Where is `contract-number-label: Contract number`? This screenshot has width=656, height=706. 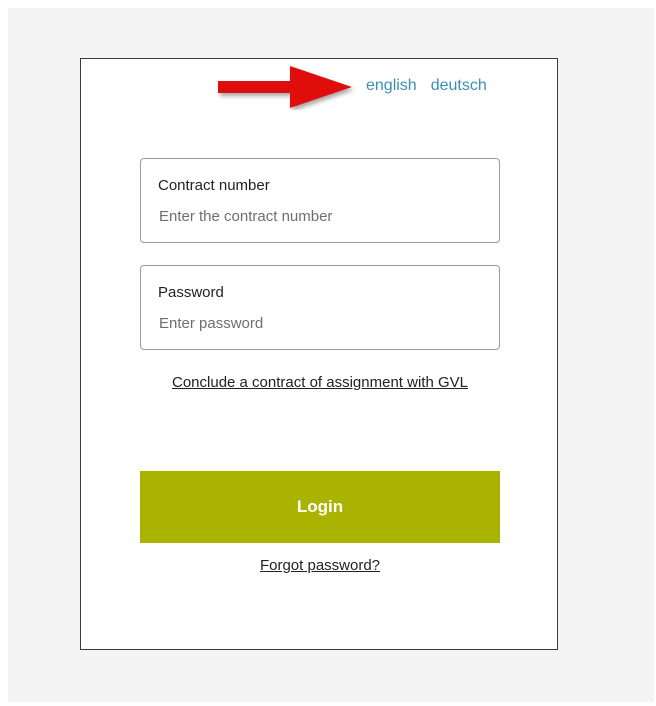
contract-number-label: Contract number is located at coordinates (214, 185).